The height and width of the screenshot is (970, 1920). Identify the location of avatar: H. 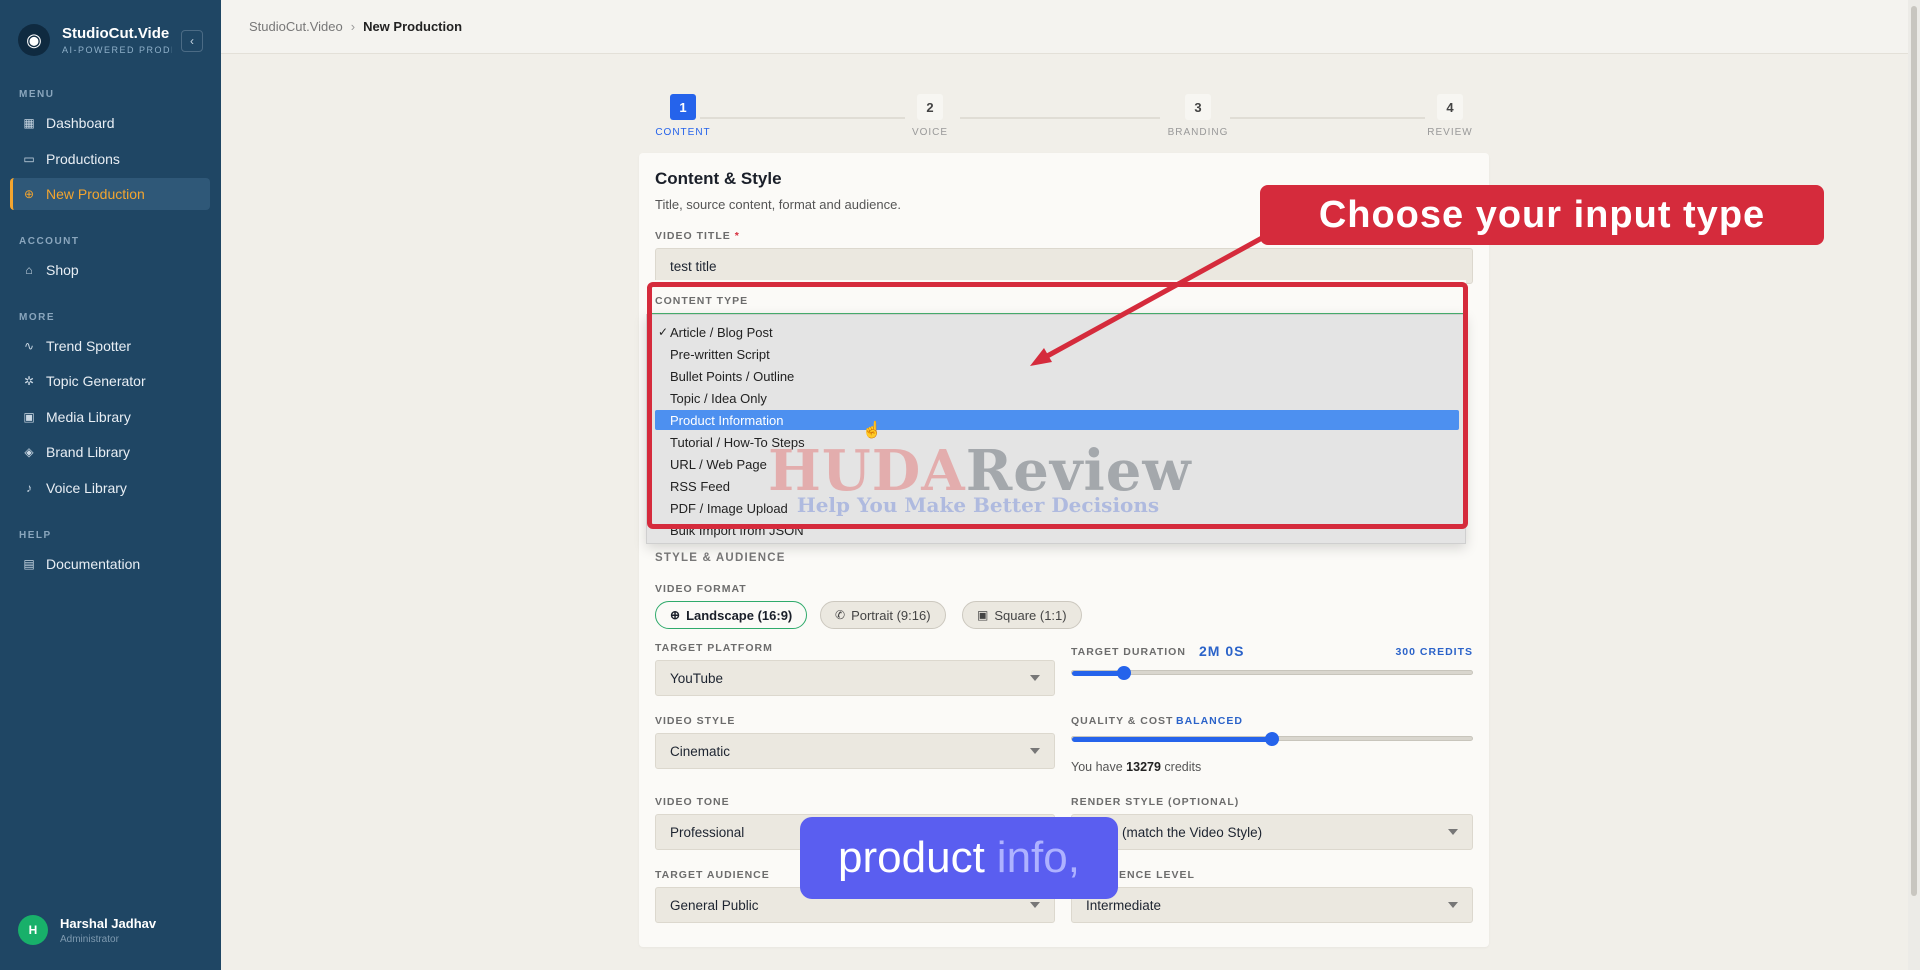
(33, 930).